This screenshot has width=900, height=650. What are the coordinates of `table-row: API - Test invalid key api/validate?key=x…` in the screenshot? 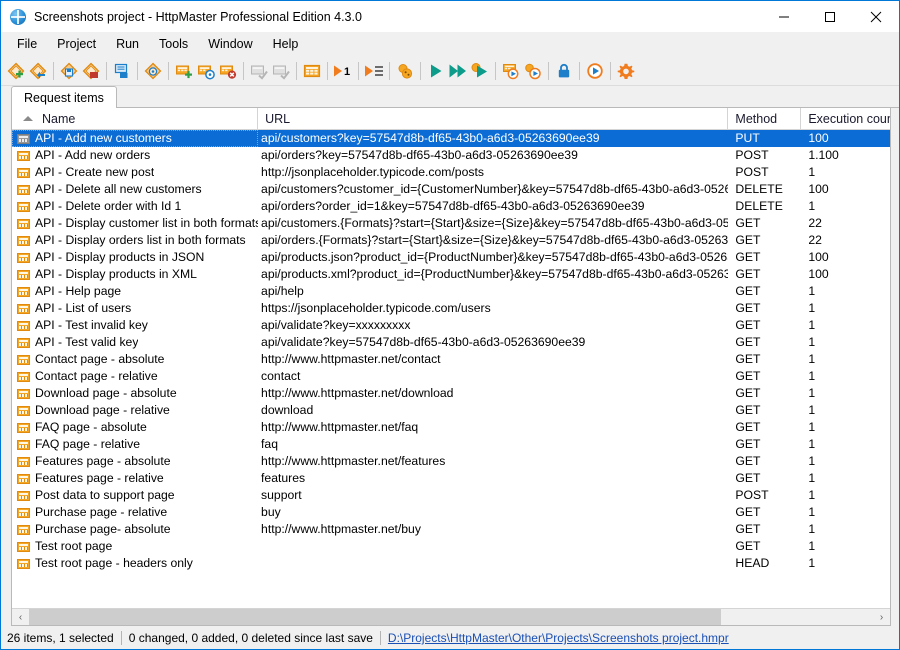 It's located at (451, 325).